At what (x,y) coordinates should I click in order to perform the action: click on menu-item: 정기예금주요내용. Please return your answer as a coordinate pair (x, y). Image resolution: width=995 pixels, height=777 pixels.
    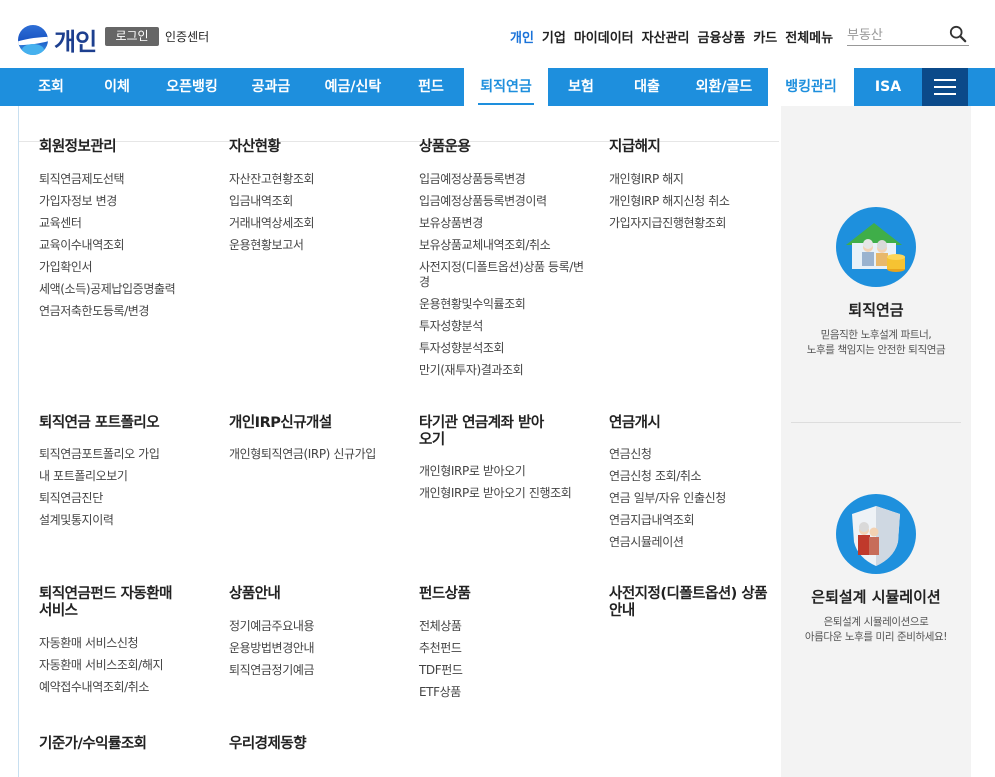
    Looking at the image, I should click on (272, 626).